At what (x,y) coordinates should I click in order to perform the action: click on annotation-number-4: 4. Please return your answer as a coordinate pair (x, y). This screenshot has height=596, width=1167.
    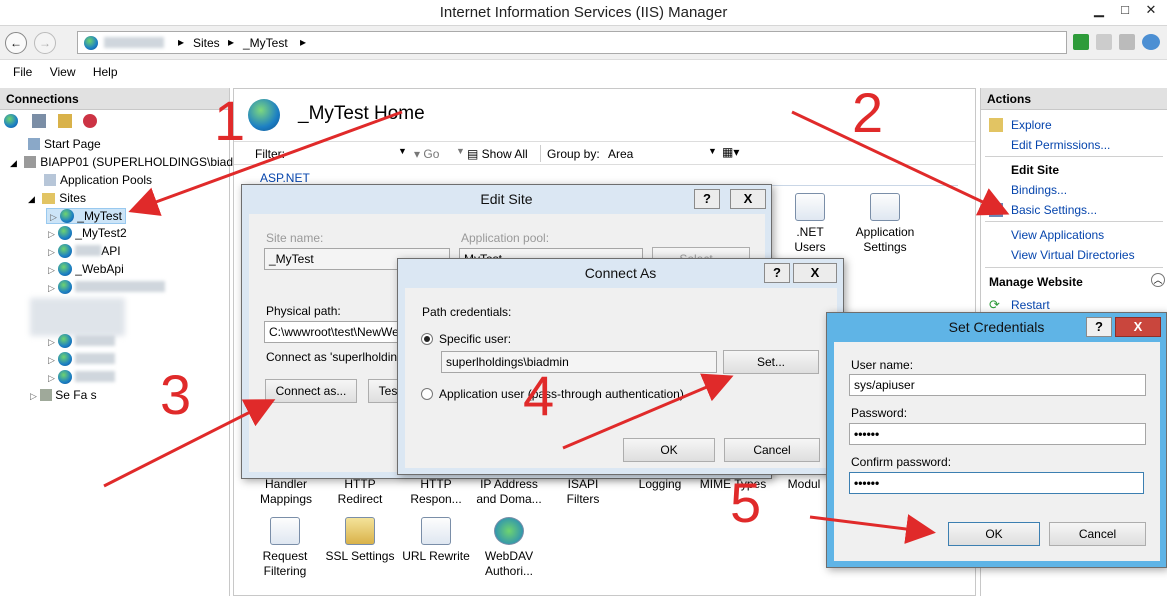
    Looking at the image, I should click on (539, 395).